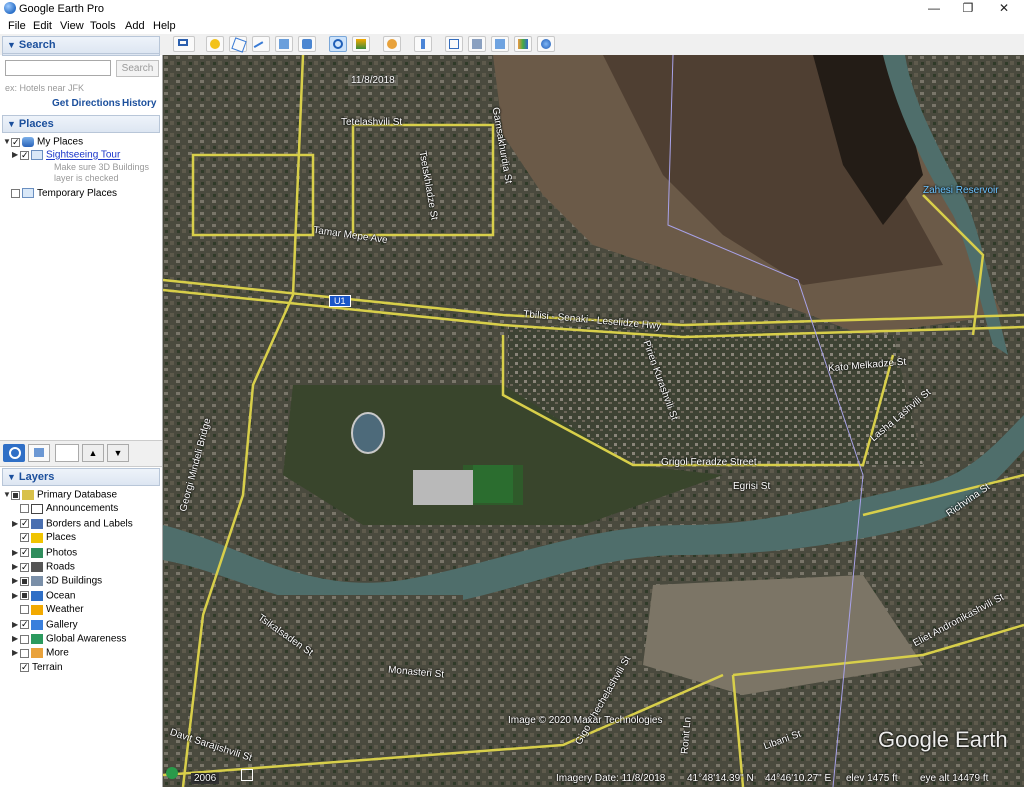 Image resolution: width=1024 pixels, height=787 pixels. I want to click on planets-button, so click(392, 44).